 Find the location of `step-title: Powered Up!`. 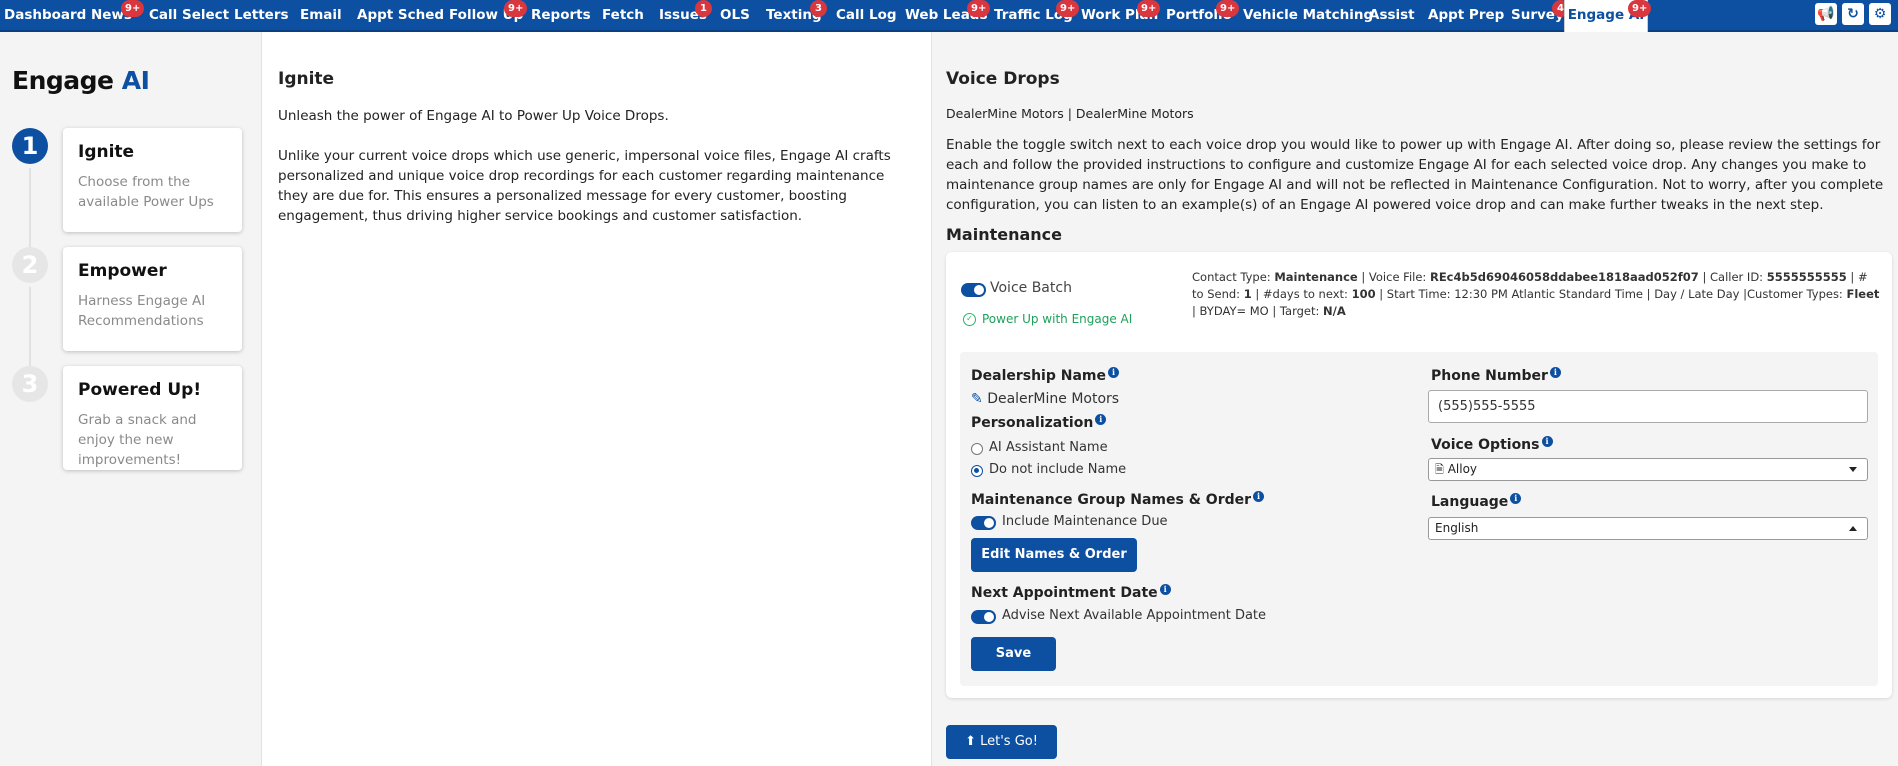

step-title: Powered Up! is located at coordinates (140, 390).